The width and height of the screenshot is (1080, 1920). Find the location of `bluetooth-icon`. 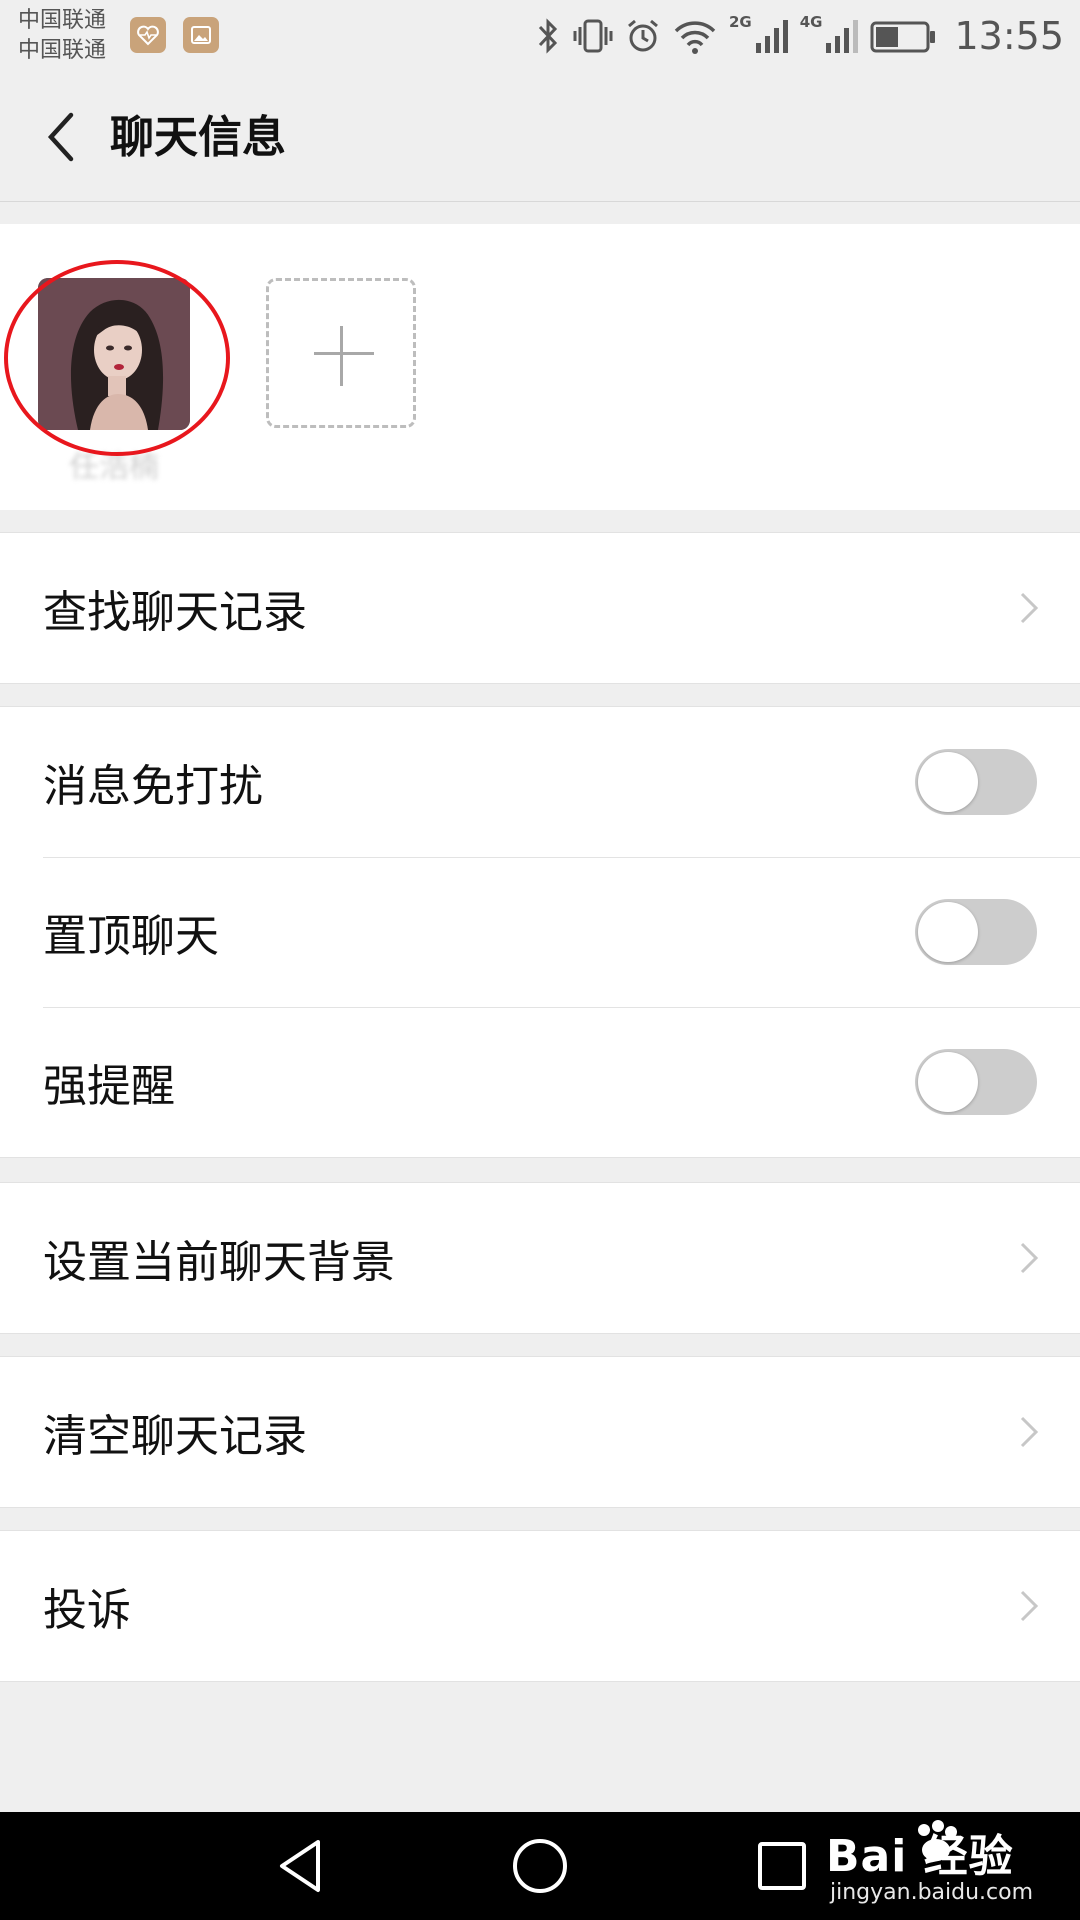

bluetooth-icon is located at coordinates (548, 36).